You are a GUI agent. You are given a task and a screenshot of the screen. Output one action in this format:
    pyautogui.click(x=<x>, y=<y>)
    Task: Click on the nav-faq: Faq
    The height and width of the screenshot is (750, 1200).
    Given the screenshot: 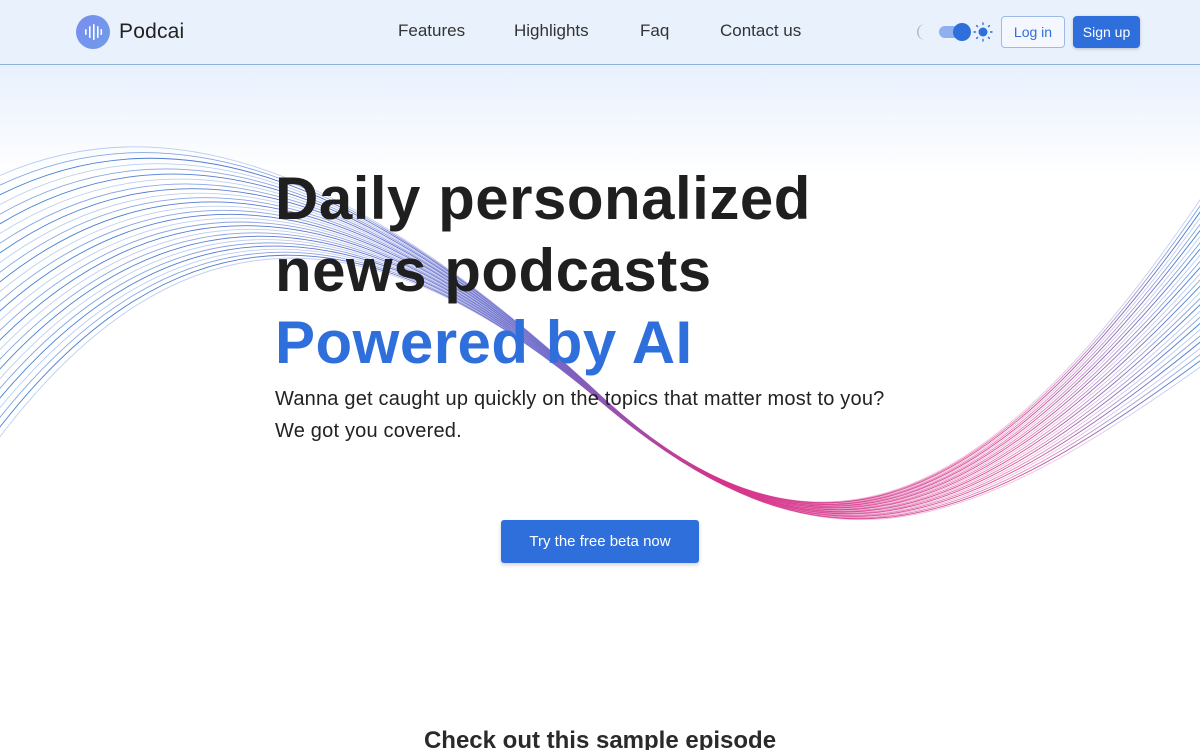 What is the action you would take?
    pyautogui.click(x=654, y=31)
    